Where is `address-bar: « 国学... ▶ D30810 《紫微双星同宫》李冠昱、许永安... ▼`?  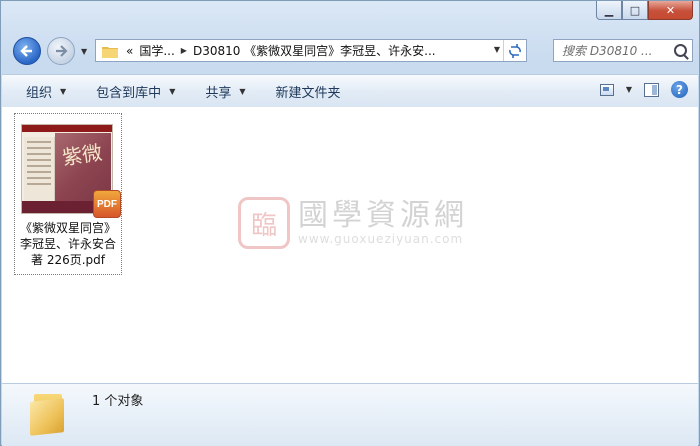 address-bar: « 国学... ▶ D30810 《紫微双星同宫》李冠昱、许永安... ▼ is located at coordinates (311, 50).